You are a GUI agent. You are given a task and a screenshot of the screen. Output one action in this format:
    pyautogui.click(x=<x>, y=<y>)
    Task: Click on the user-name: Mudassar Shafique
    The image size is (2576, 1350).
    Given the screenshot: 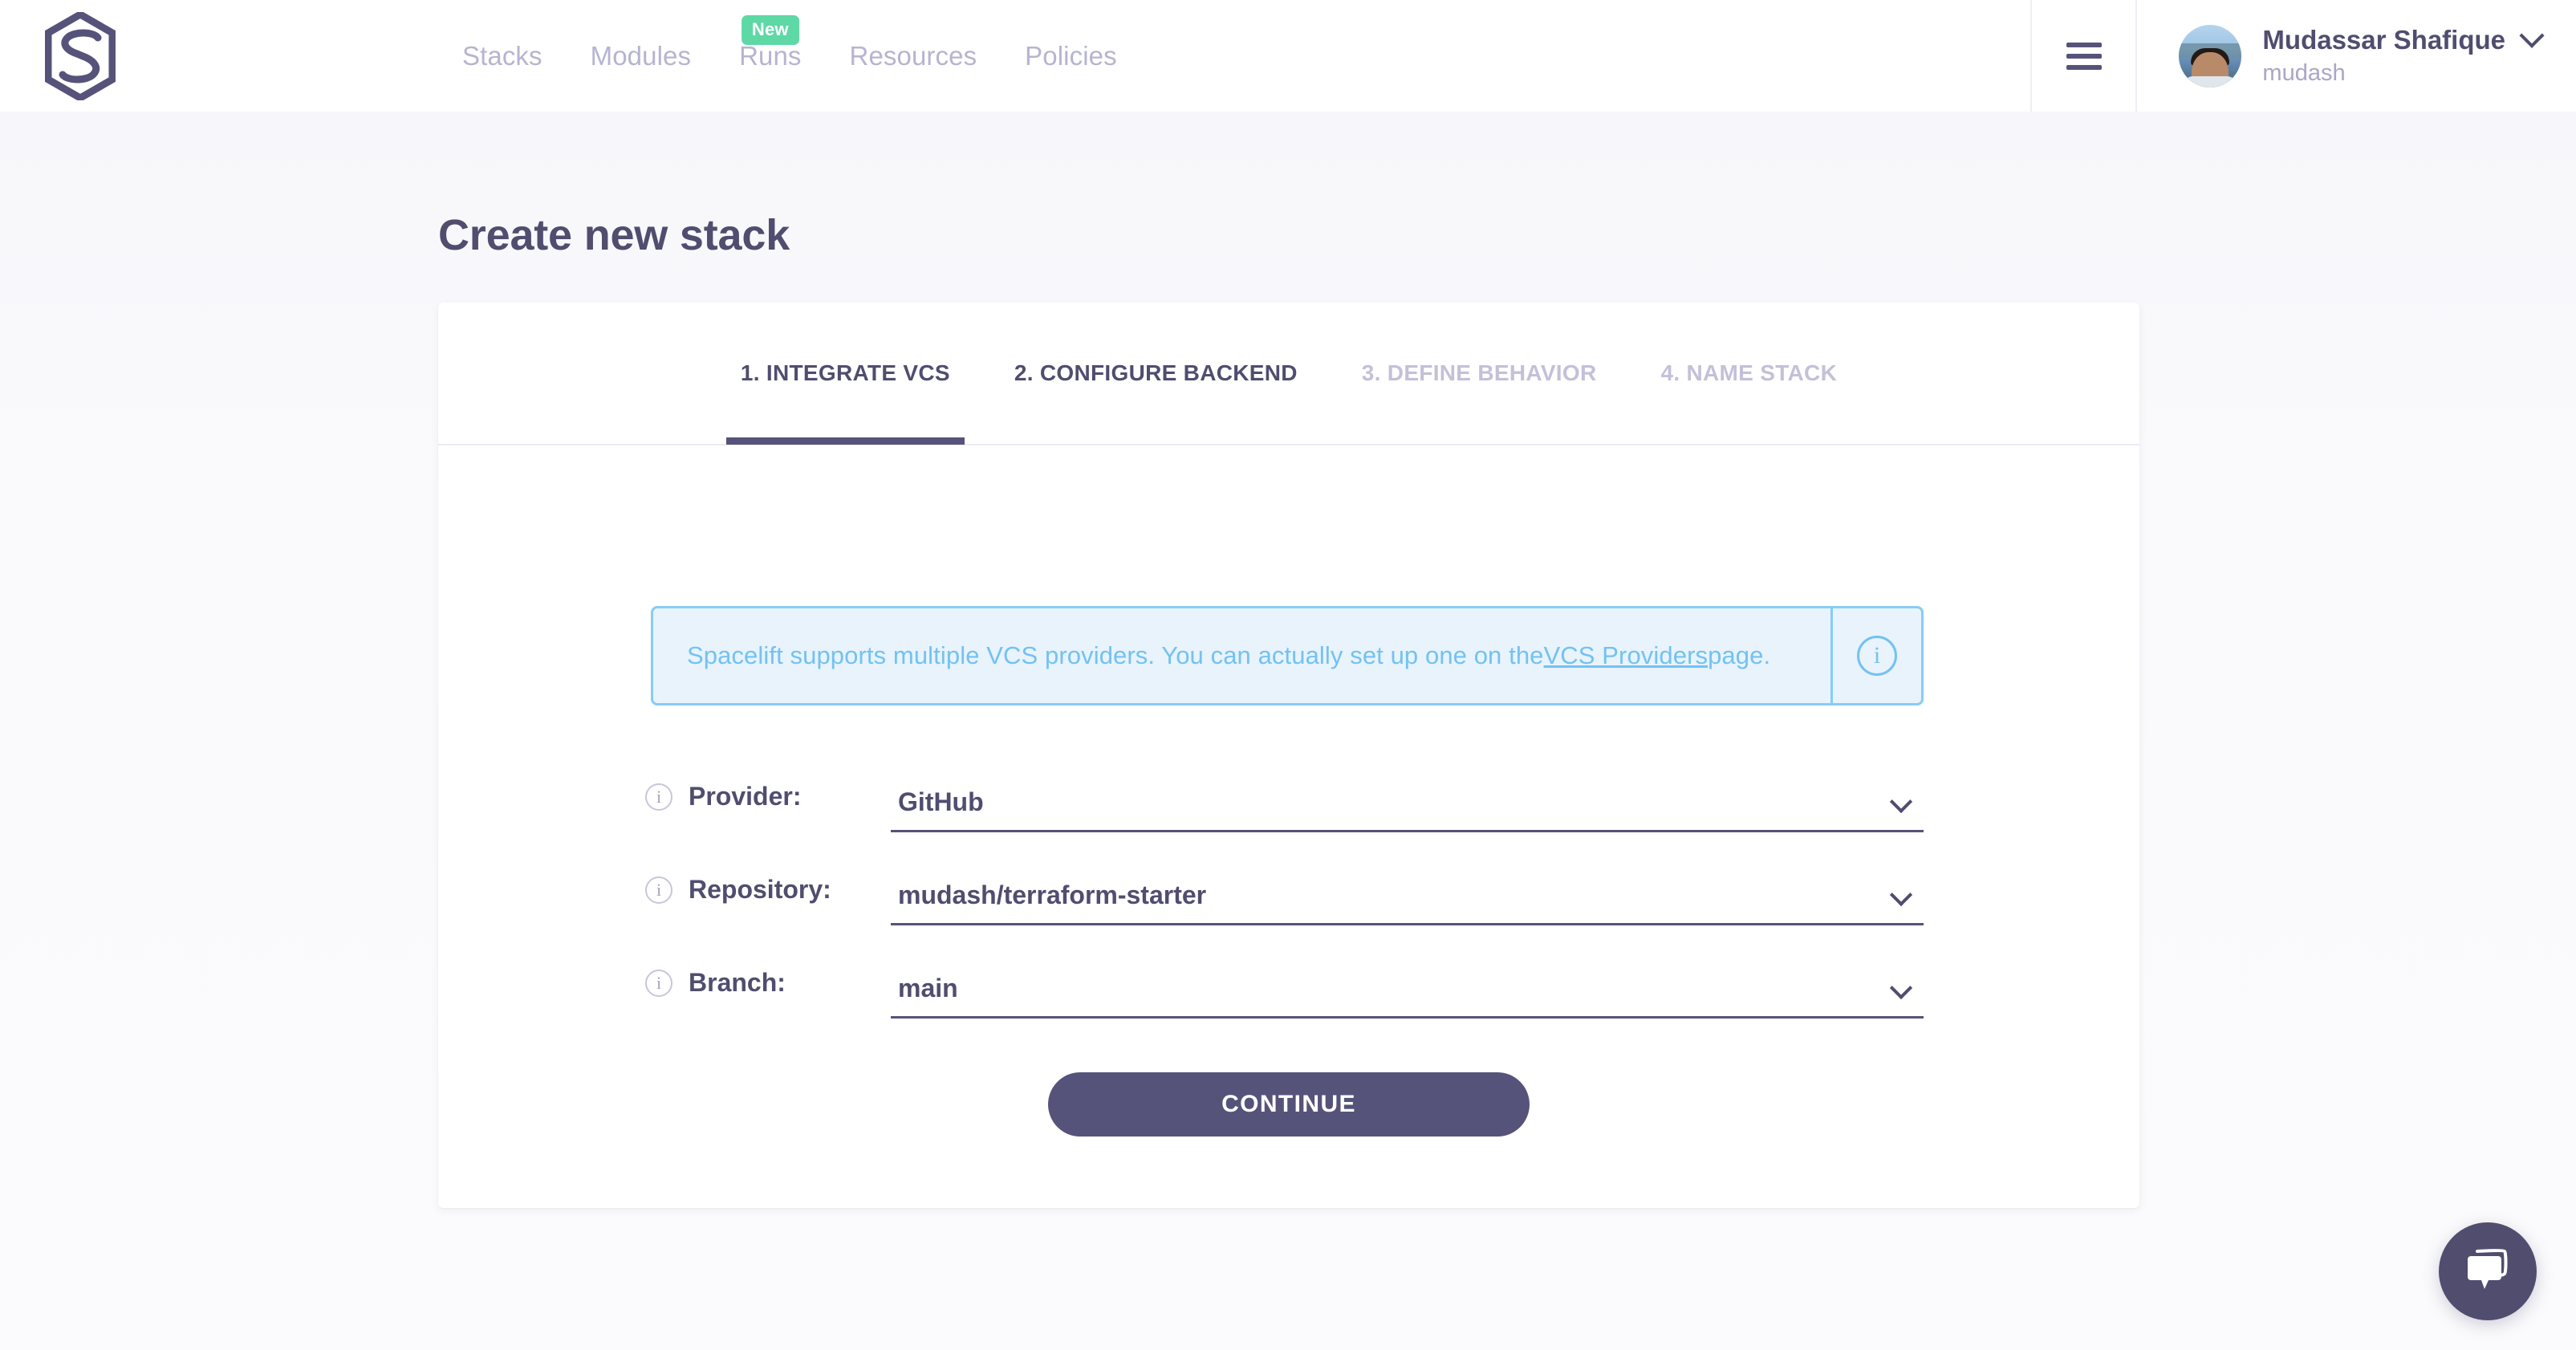 What is the action you would take?
    pyautogui.click(x=2384, y=40)
    